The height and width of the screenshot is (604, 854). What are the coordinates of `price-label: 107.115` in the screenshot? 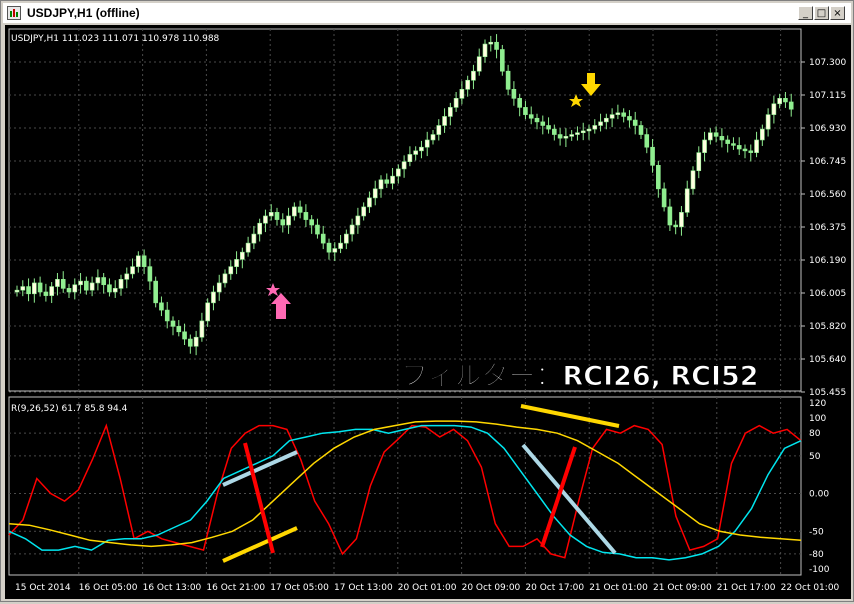 It's located at (827, 96).